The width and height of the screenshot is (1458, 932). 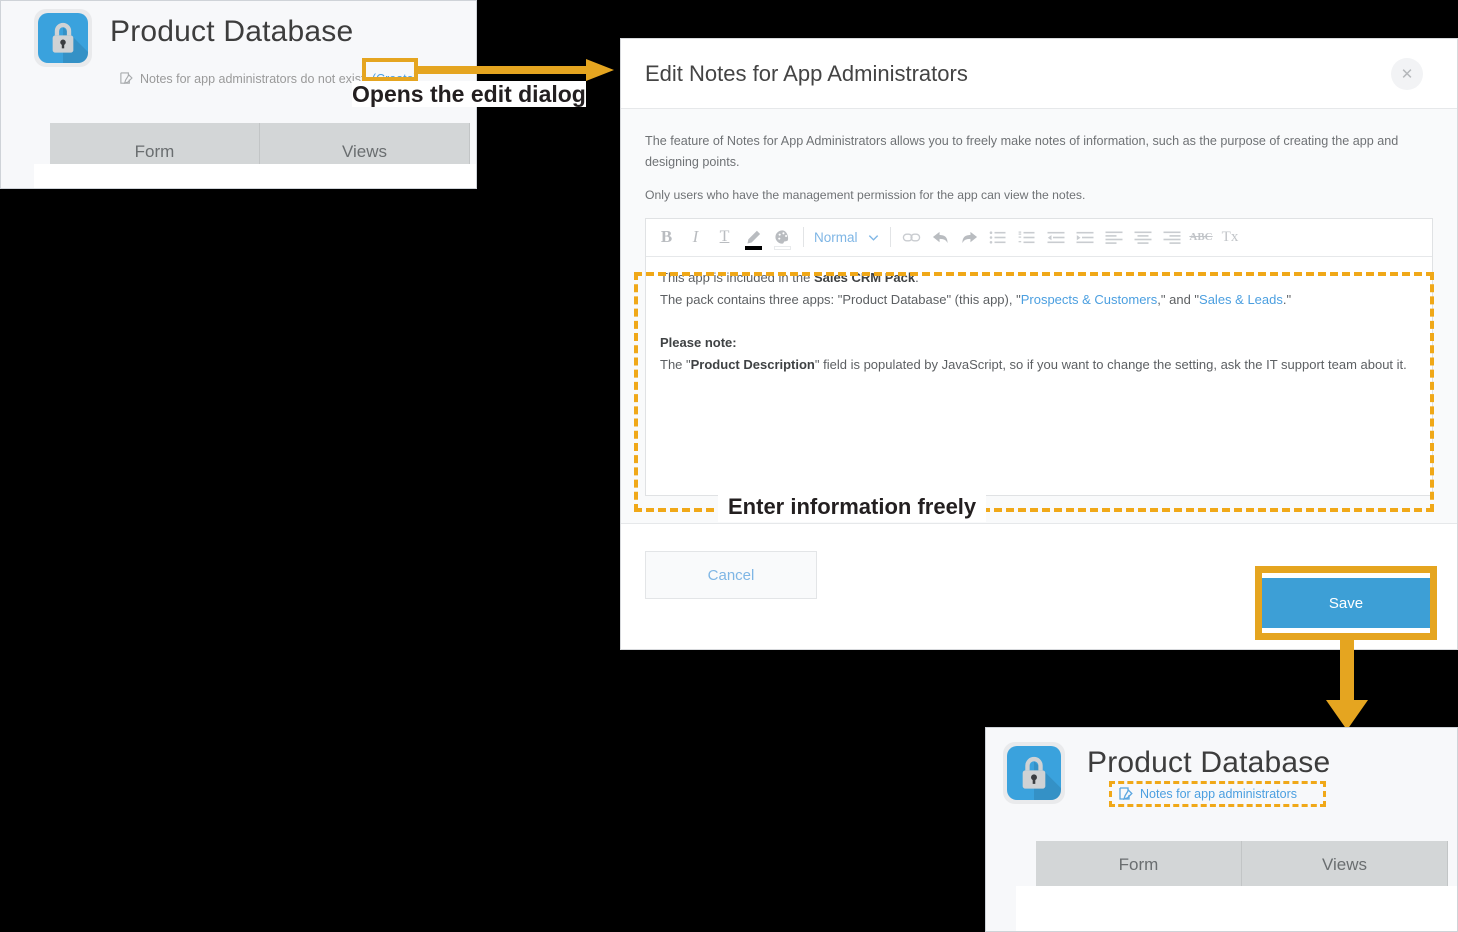 I want to click on align-right-icon, so click(x=1172, y=237).